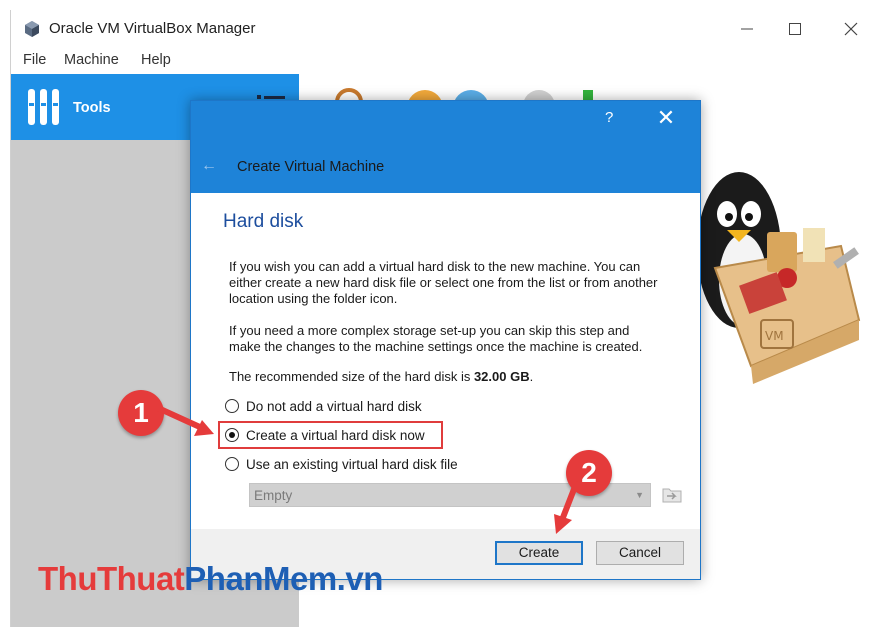 This screenshot has width=870, height=627. Describe the element at coordinates (32, 29) in the screenshot. I see `virtualbox-app-icon` at that location.